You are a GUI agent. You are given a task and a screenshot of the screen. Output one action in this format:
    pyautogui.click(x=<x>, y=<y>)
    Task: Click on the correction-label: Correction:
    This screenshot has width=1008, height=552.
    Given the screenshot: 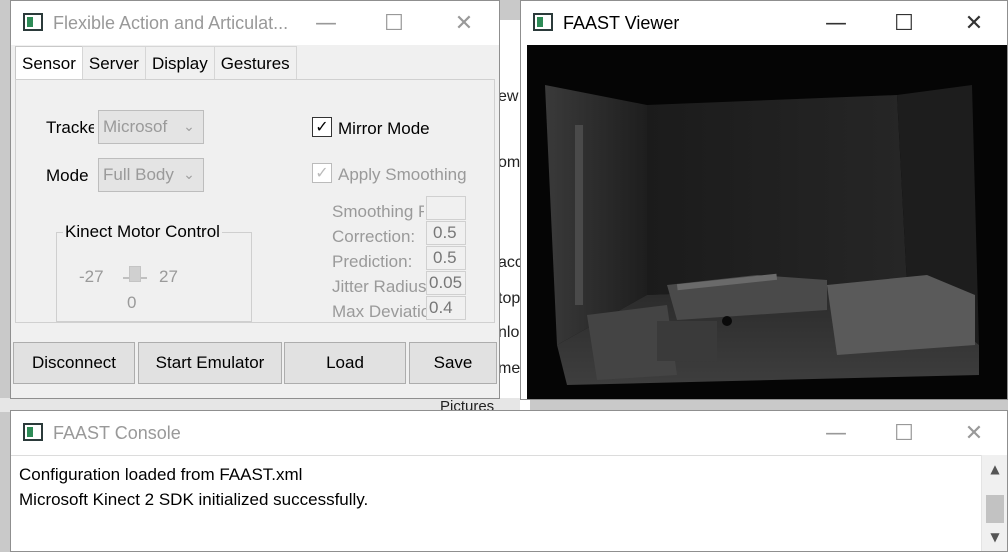 What is the action you would take?
    pyautogui.click(x=374, y=236)
    